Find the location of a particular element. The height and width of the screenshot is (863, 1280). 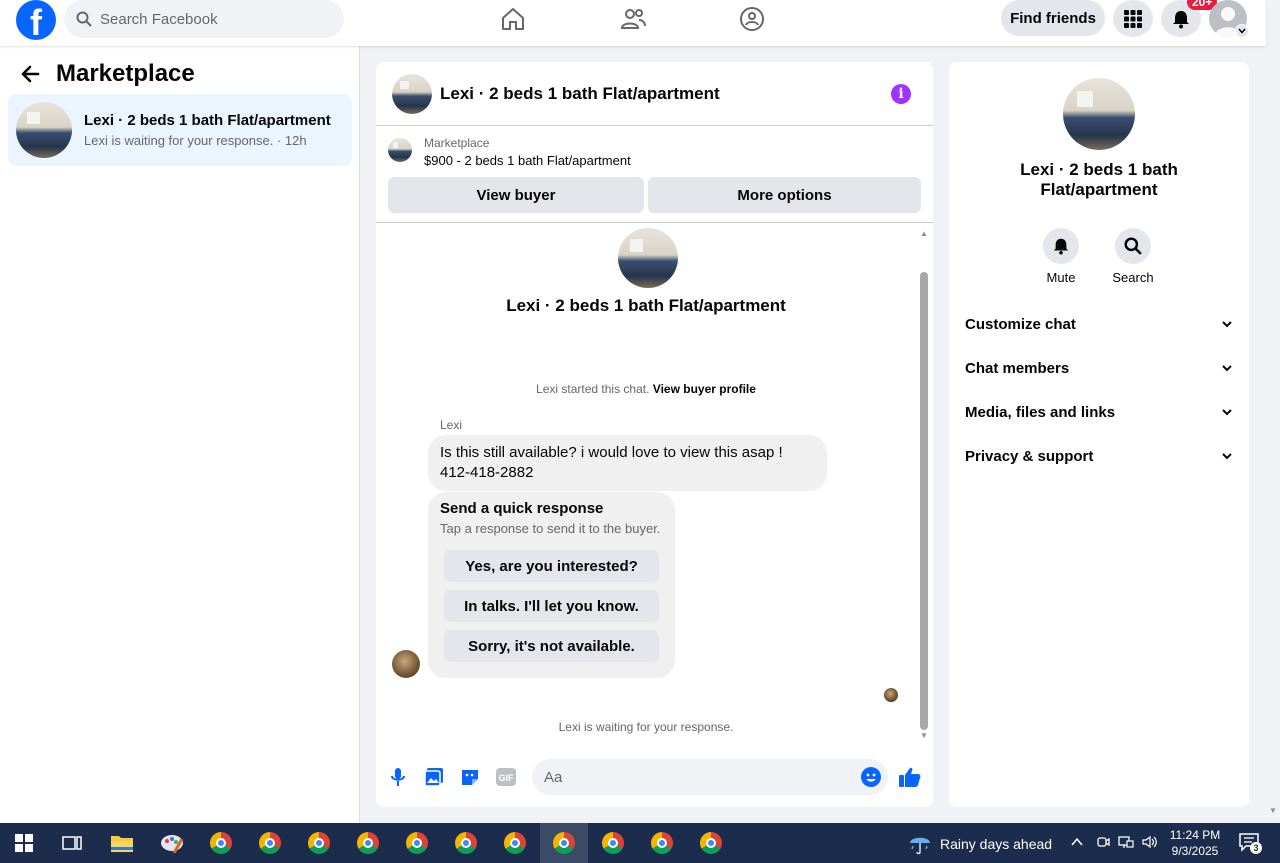

action-center-icon: 3 is located at coordinates (1250, 843).